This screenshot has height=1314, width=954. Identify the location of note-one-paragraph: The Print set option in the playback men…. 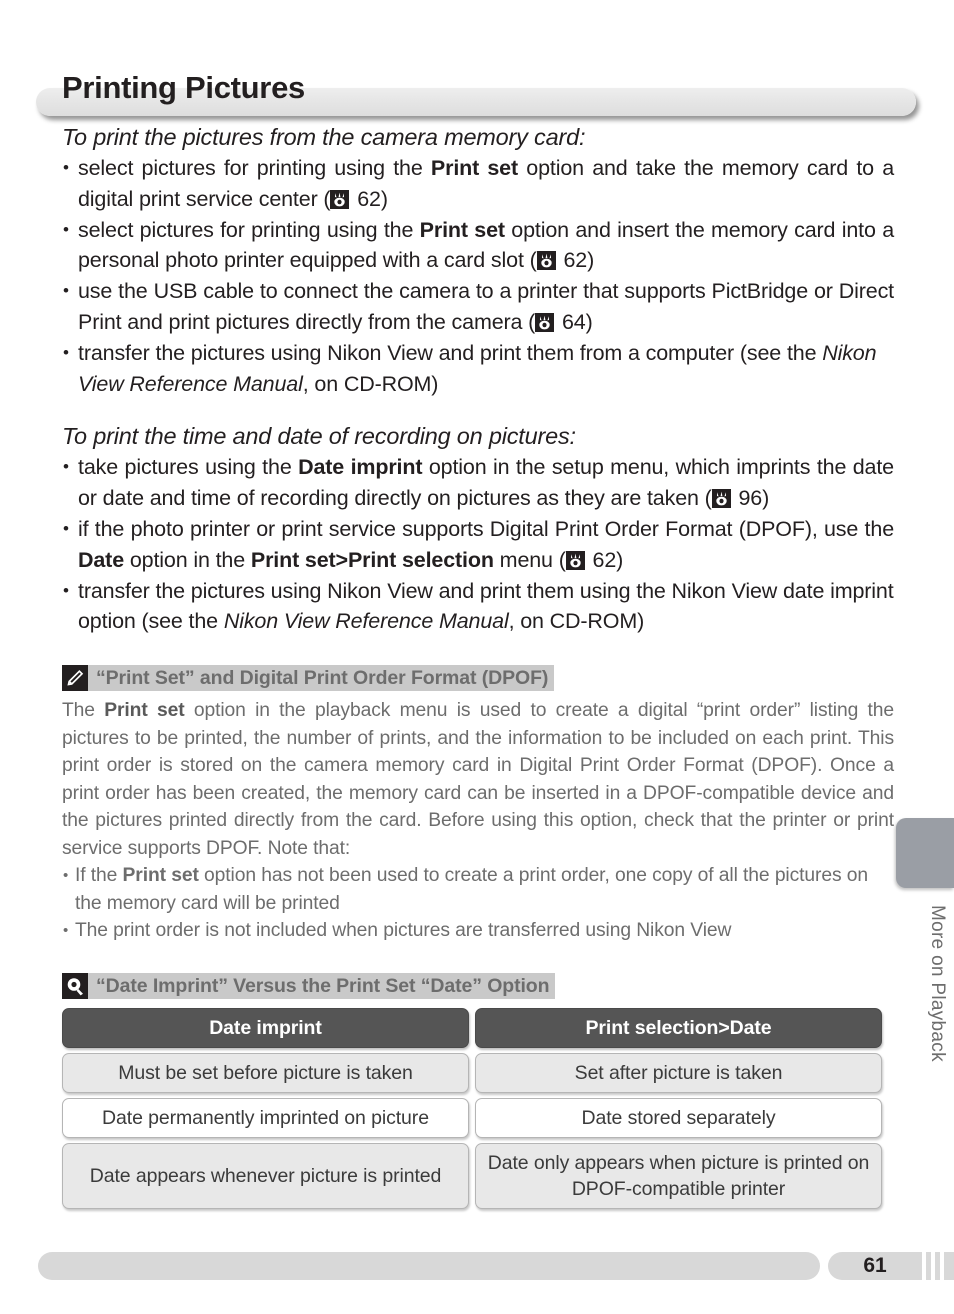
(478, 779).